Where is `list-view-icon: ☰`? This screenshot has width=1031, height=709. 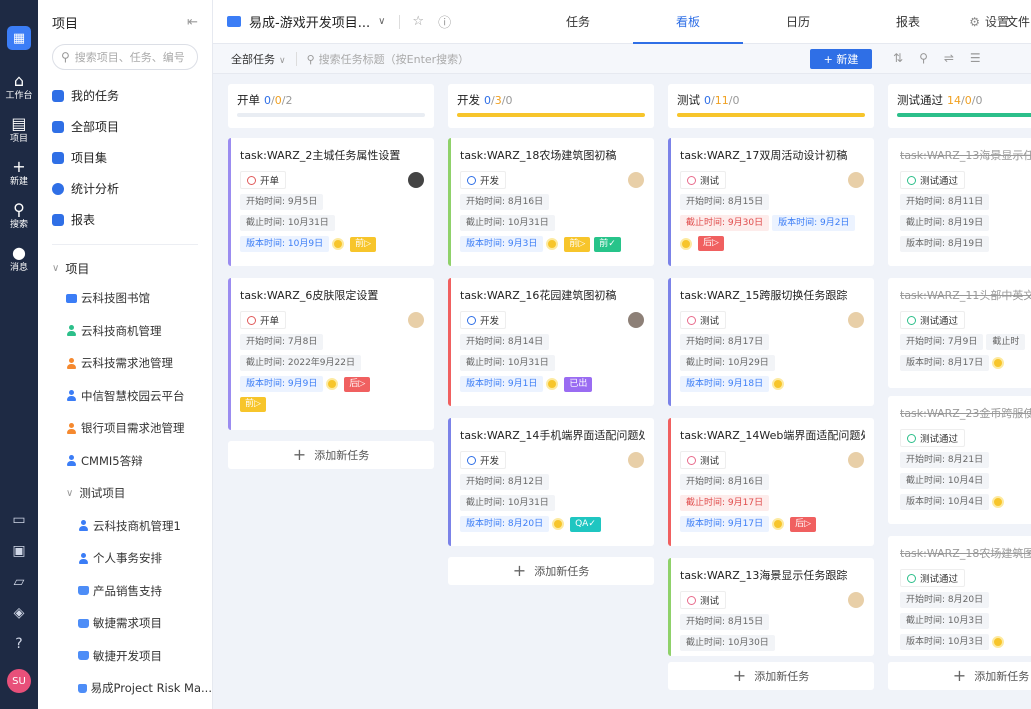 list-view-icon: ☰ is located at coordinates (975, 58).